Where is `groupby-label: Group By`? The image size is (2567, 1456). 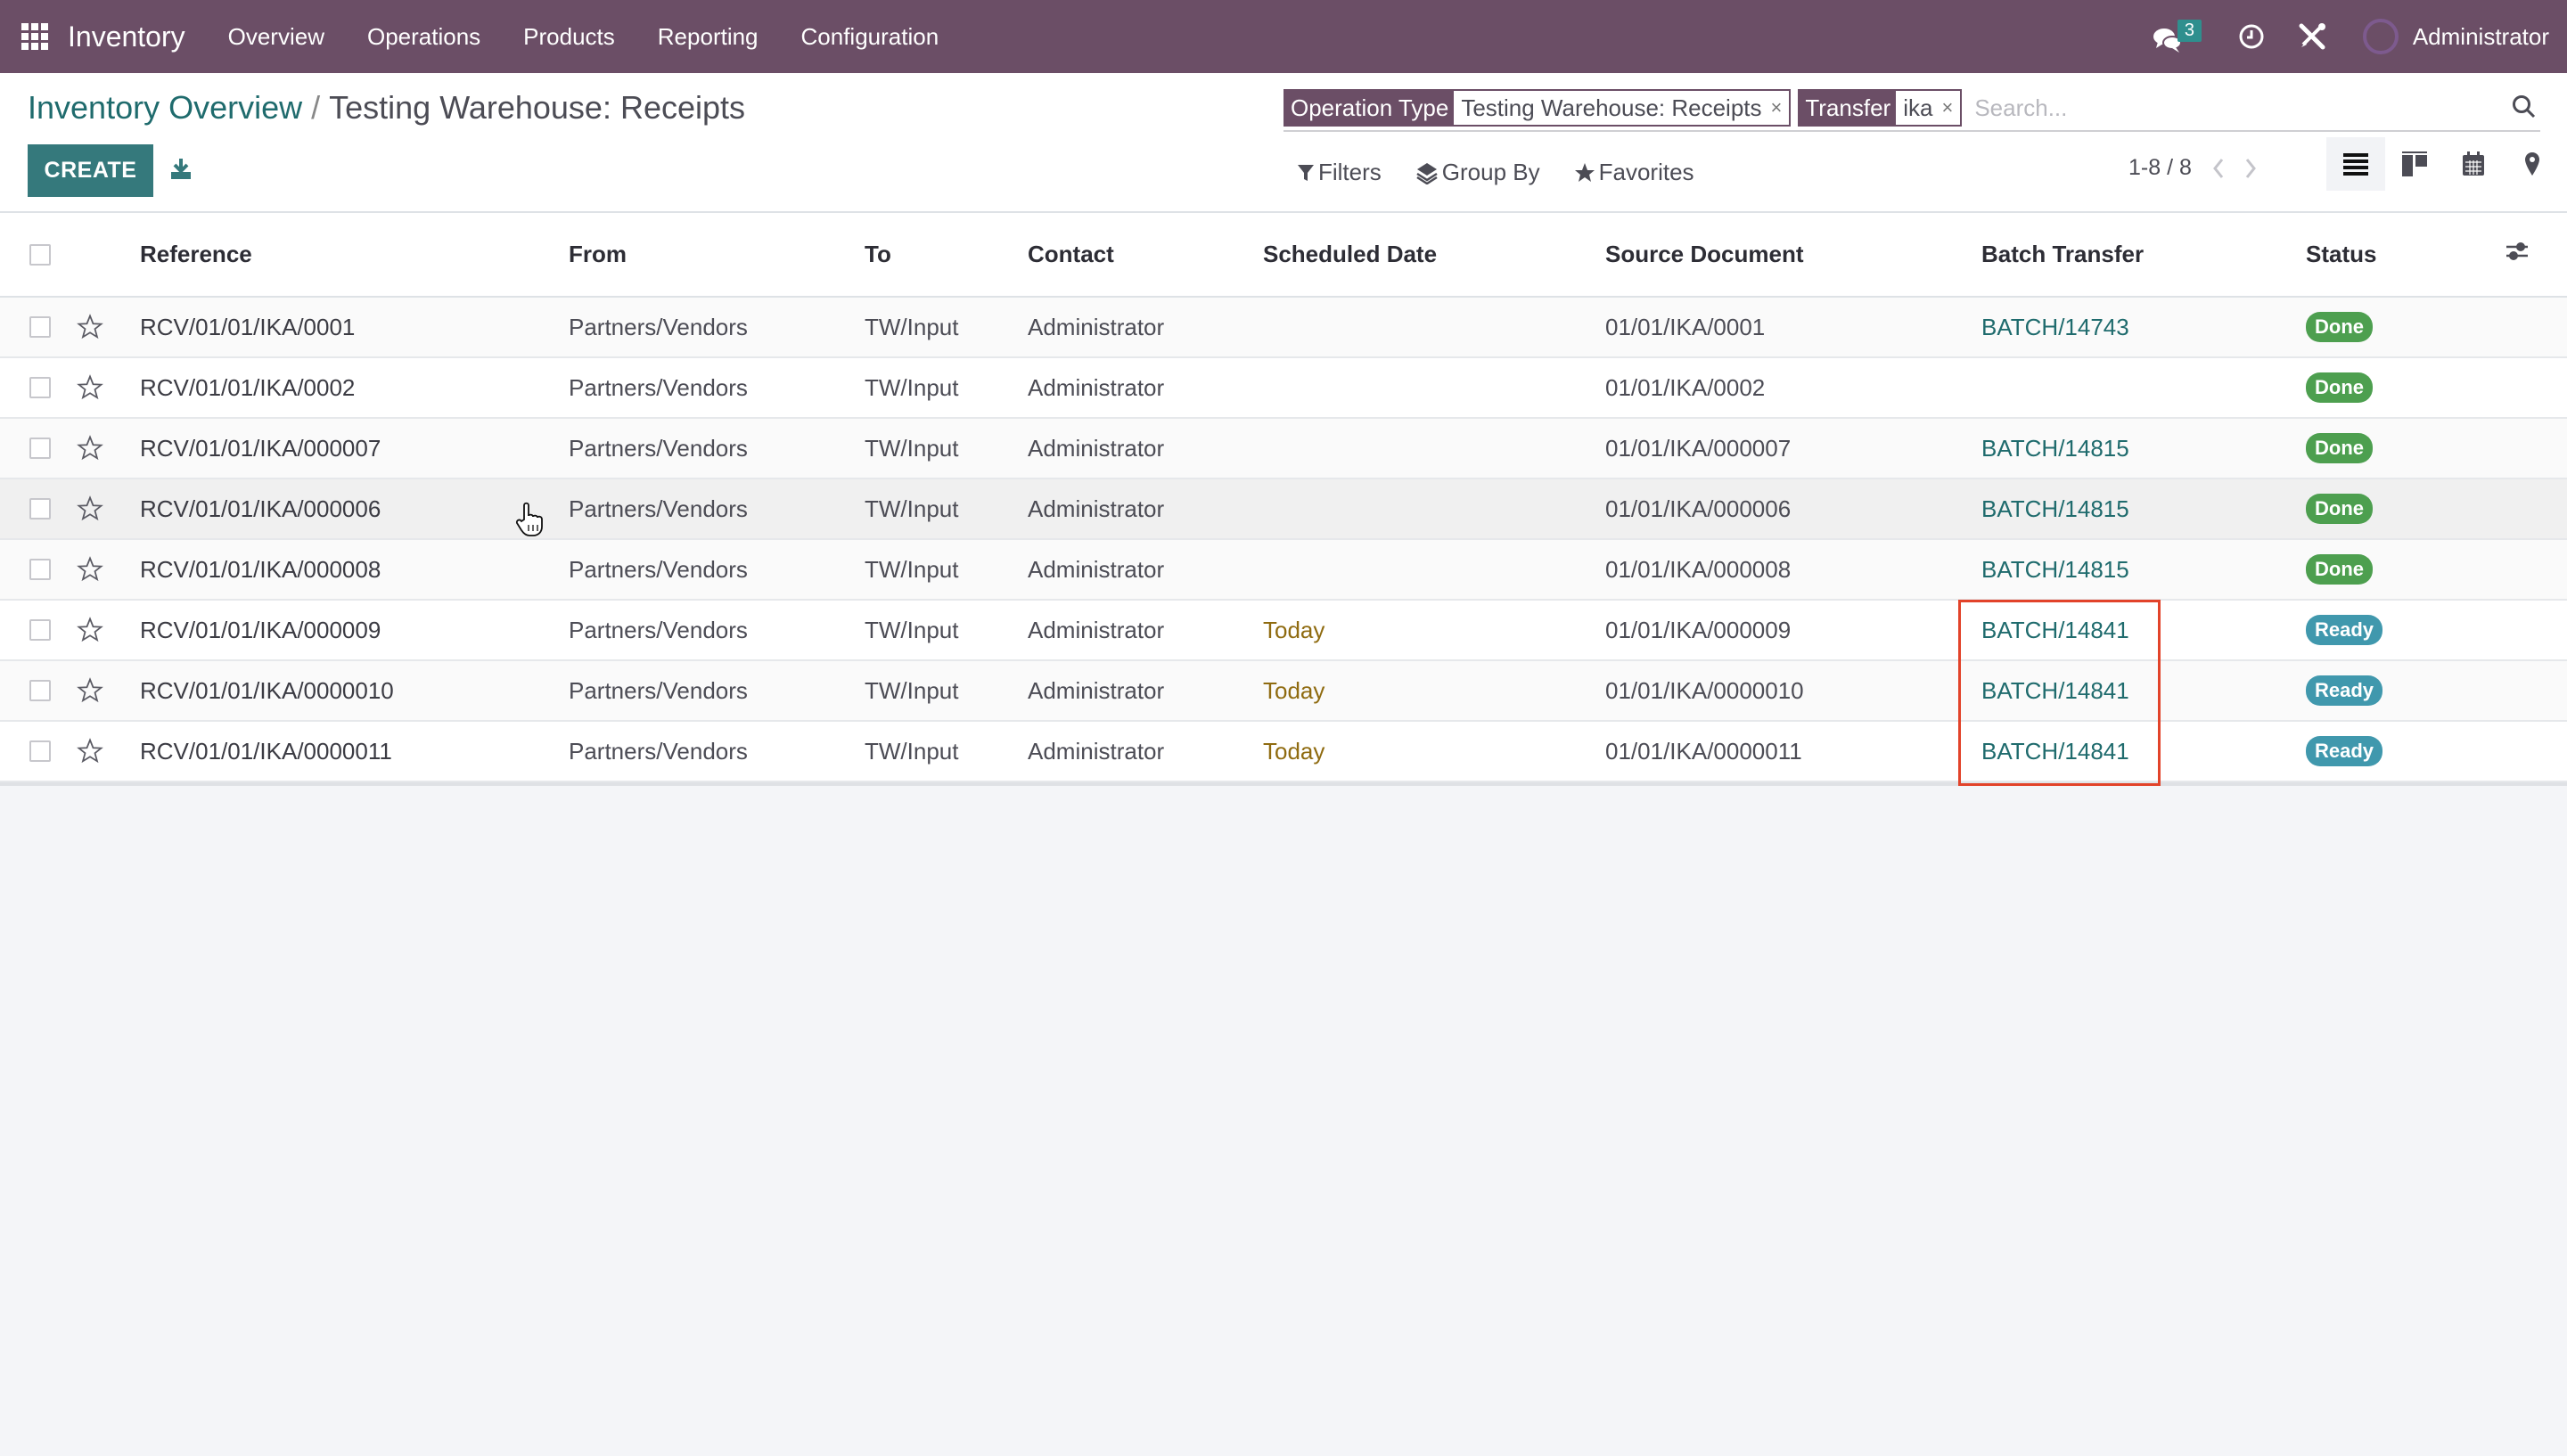 groupby-label: Group By is located at coordinates (1491, 172).